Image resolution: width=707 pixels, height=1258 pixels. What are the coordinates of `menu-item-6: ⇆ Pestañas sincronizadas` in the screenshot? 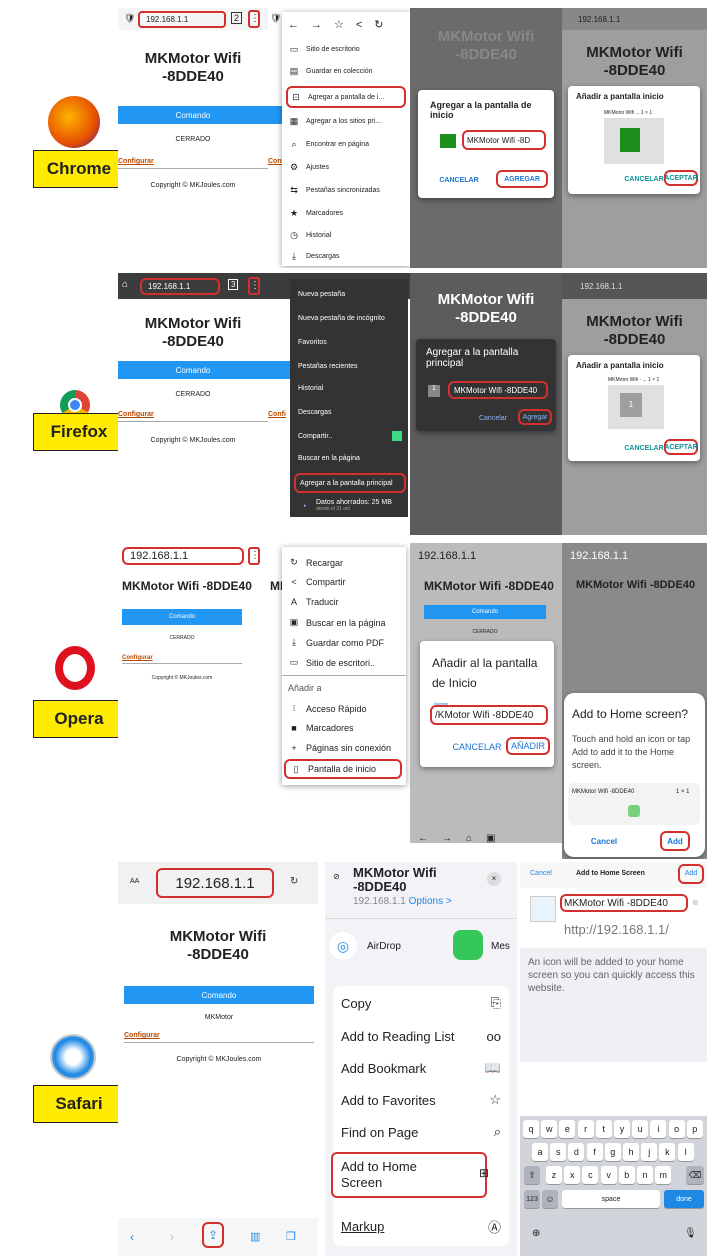 It's located at (334, 190).